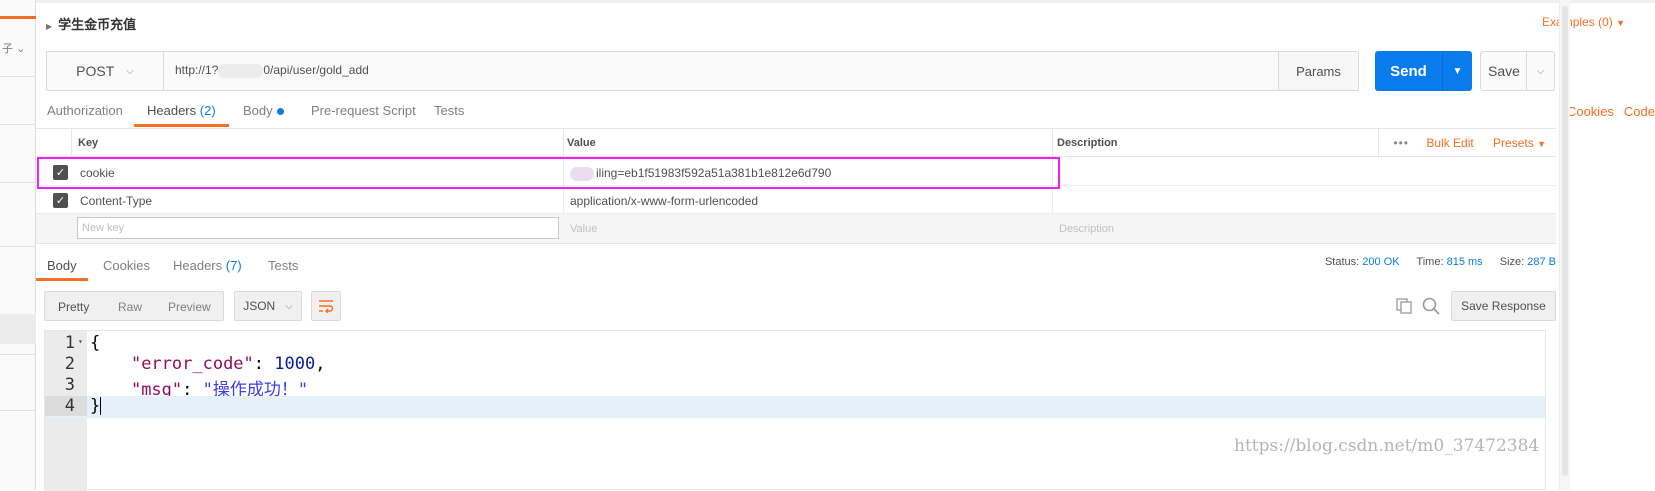 The image size is (1655, 491). I want to click on status-badge: 200 OK, so click(1381, 262).